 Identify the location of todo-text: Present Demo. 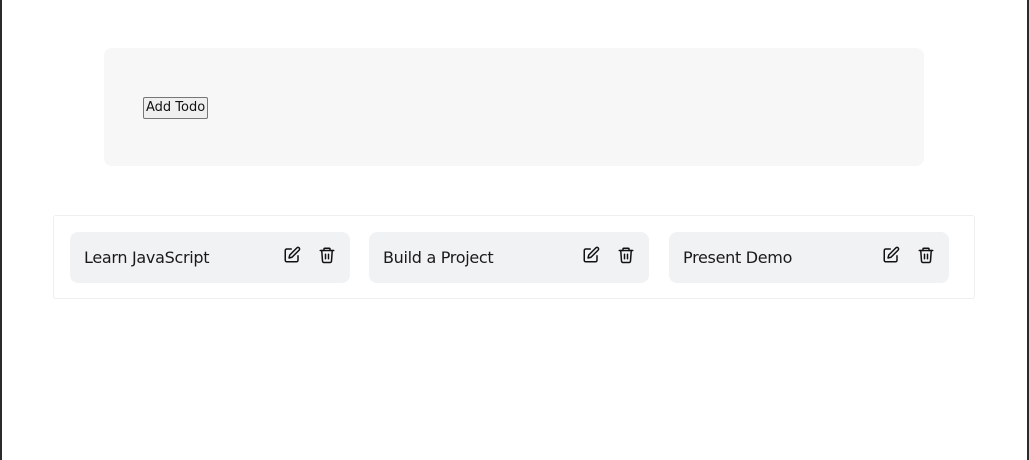
(738, 257).